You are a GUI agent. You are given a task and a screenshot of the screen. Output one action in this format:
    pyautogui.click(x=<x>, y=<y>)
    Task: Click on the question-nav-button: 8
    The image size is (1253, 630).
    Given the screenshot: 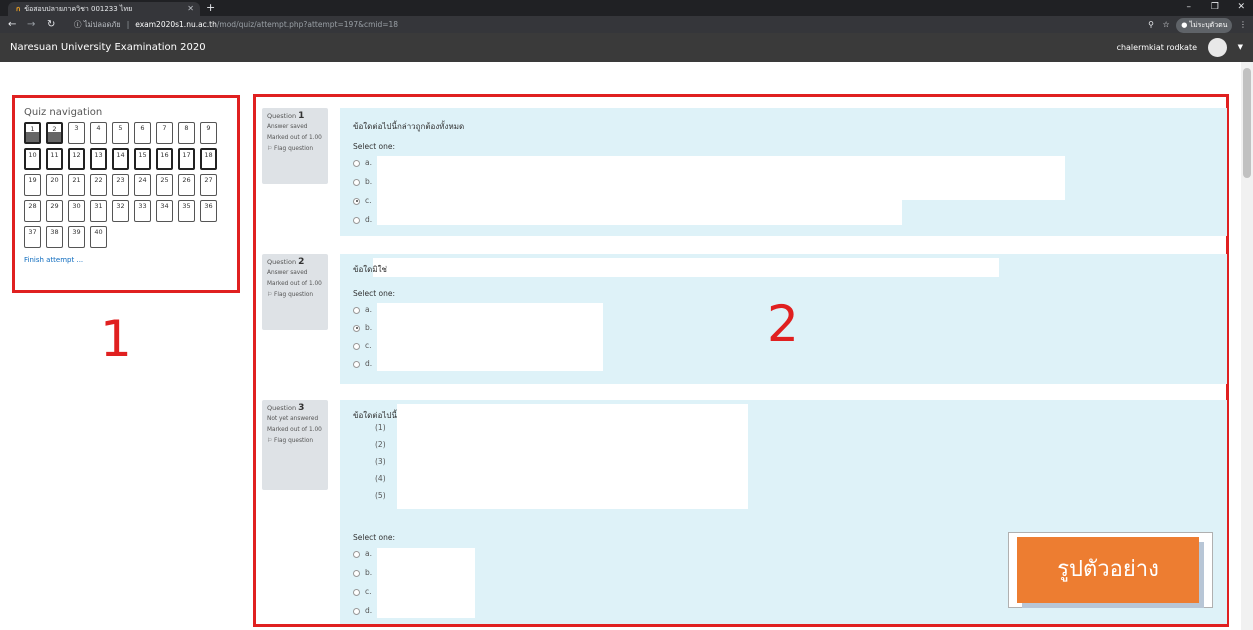 What is the action you would take?
    pyautogui.click(x=186, y=133)
    